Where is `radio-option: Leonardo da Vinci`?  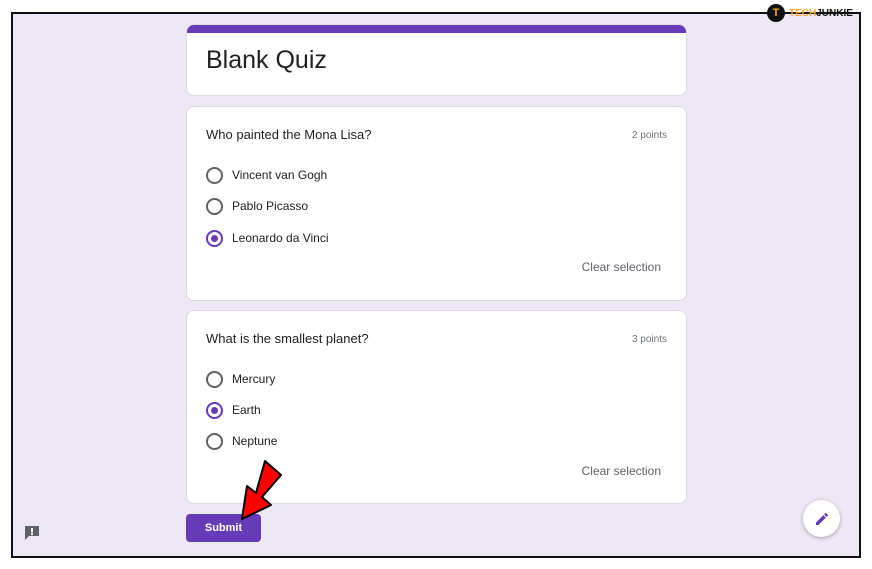 radio-option: Leonardo da Vinci is located at coordinates (267, 238).